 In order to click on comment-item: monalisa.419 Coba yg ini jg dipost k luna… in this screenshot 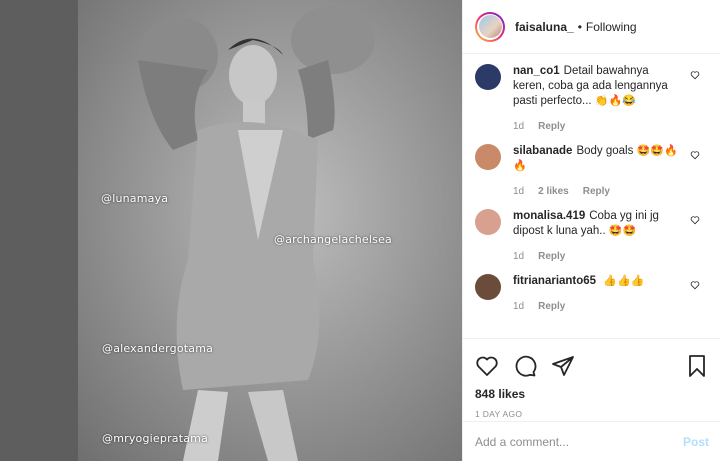, I will do `click(597, 236)`.